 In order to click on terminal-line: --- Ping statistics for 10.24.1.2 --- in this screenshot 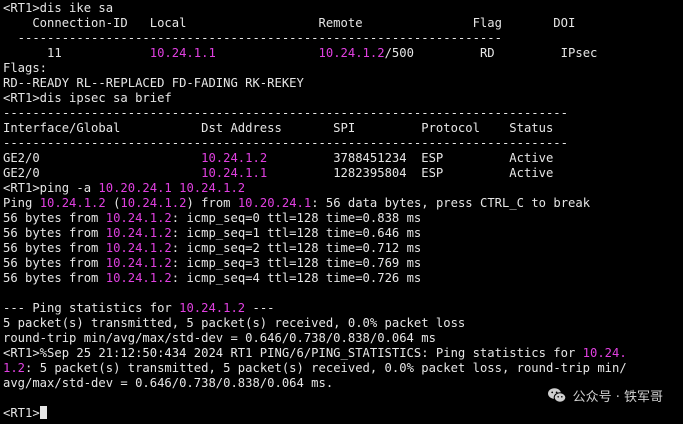, I will do `click(343, 308)`.